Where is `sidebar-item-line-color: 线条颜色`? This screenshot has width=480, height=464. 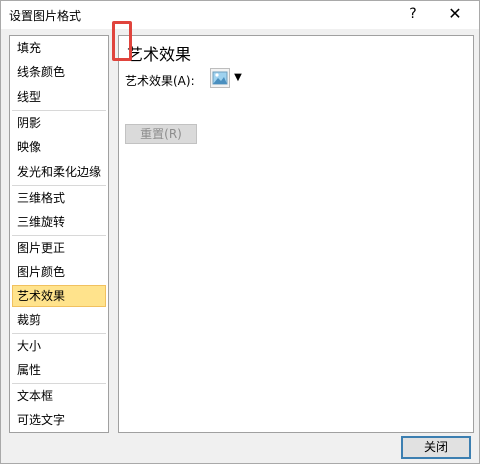 sidebar-item-line-color: 线条颜色 is located at coordinates (59, 72).